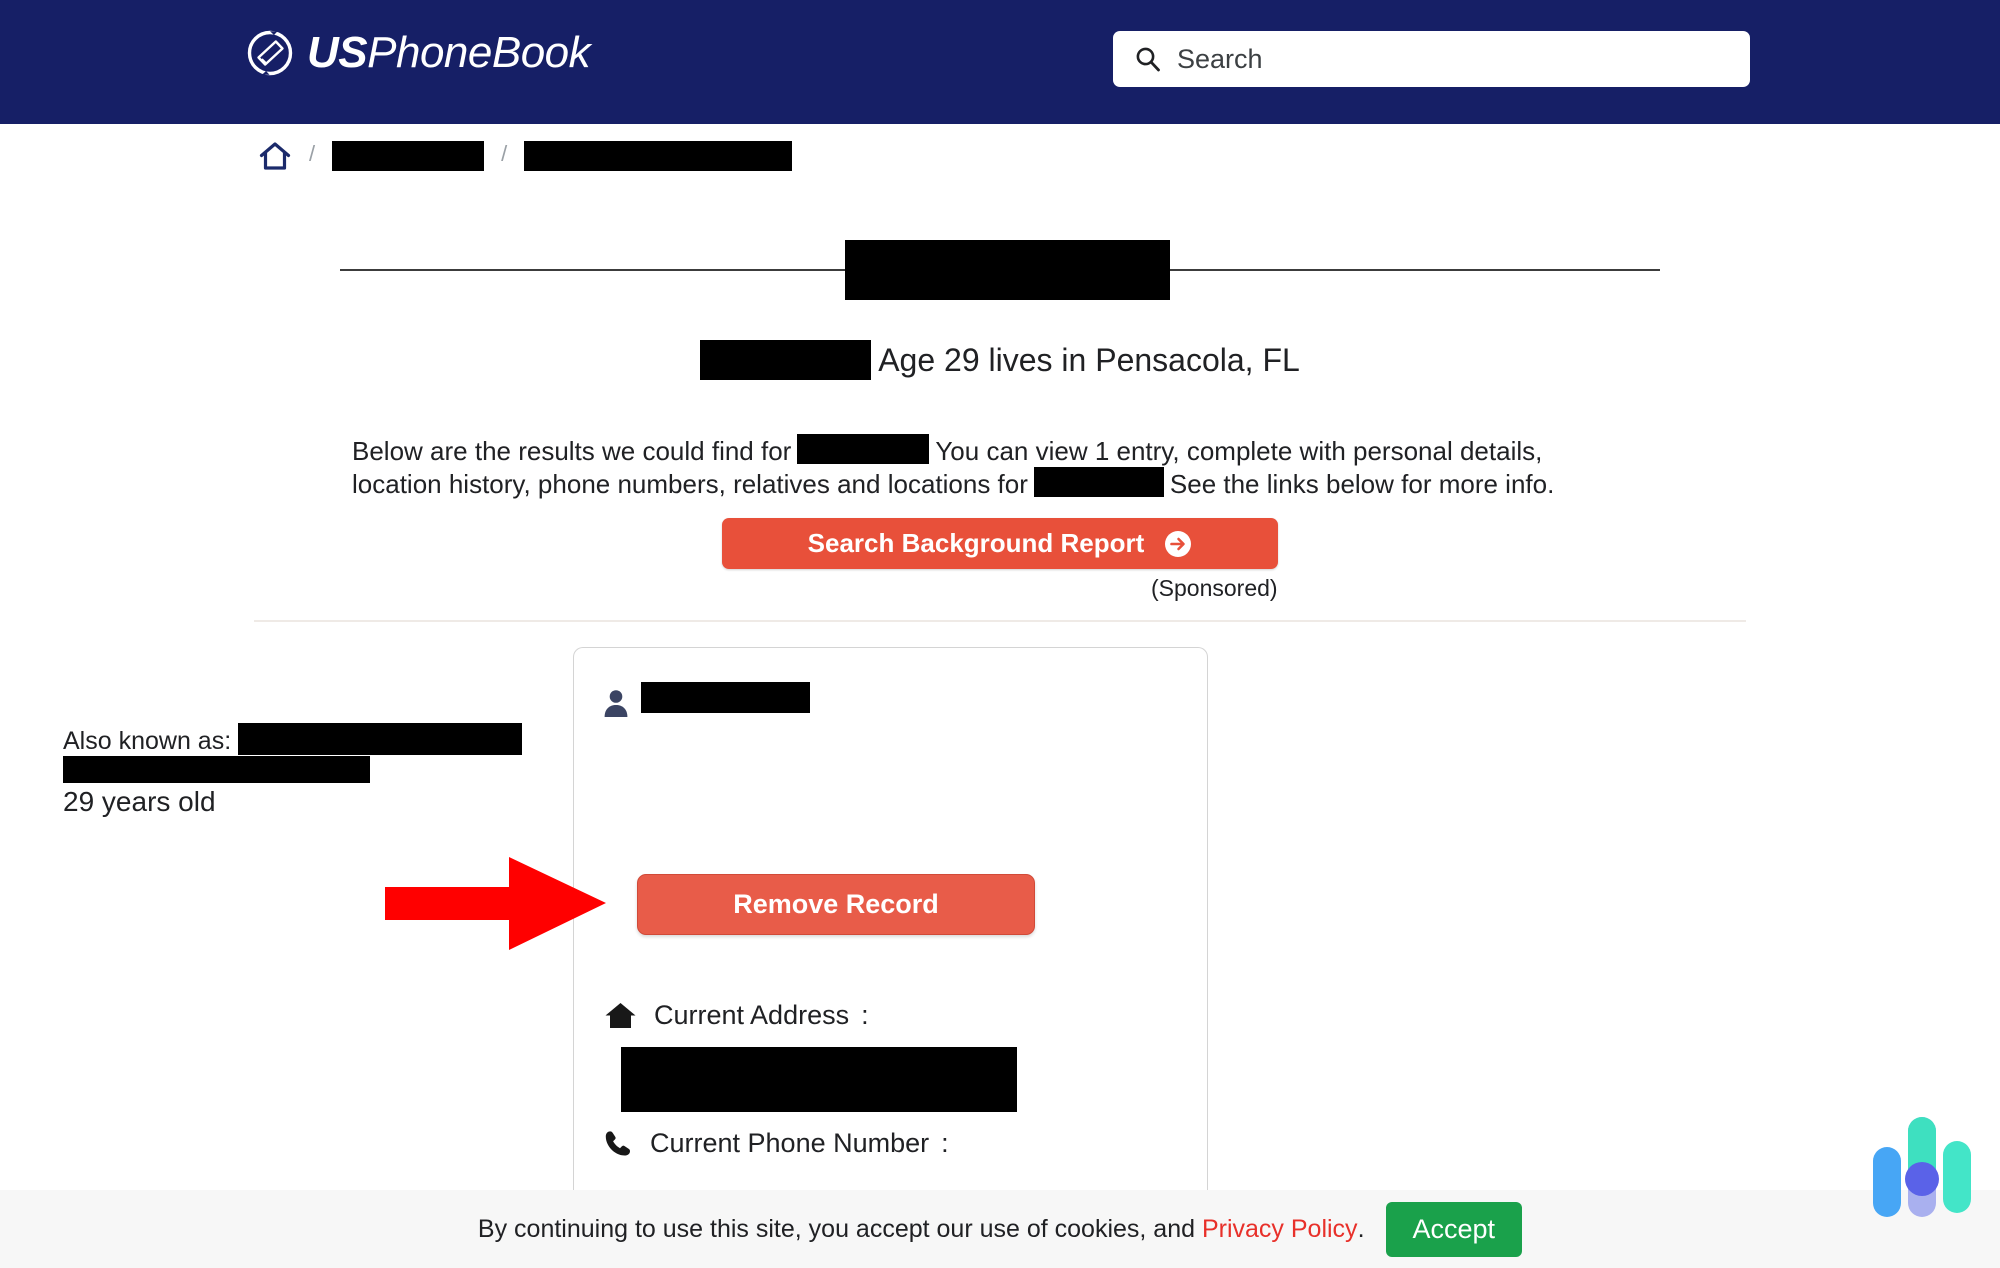 The width and height of the screenshot is (2000, 1268). I want to click on site-header: USPhoneBook, so click(1000, 62).